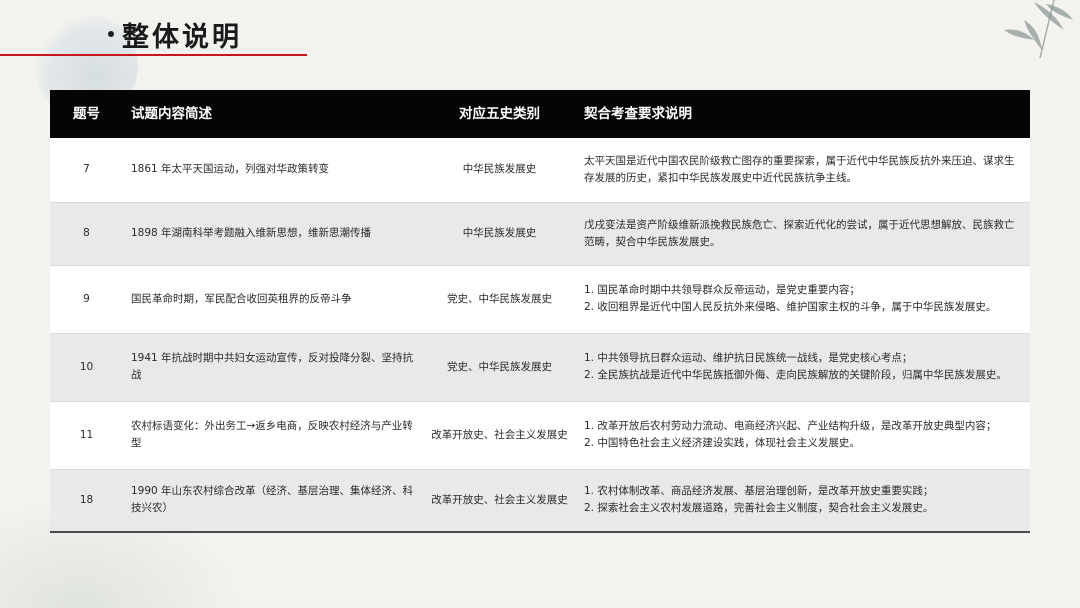  I want to click on title-underline, so click(153, 55).